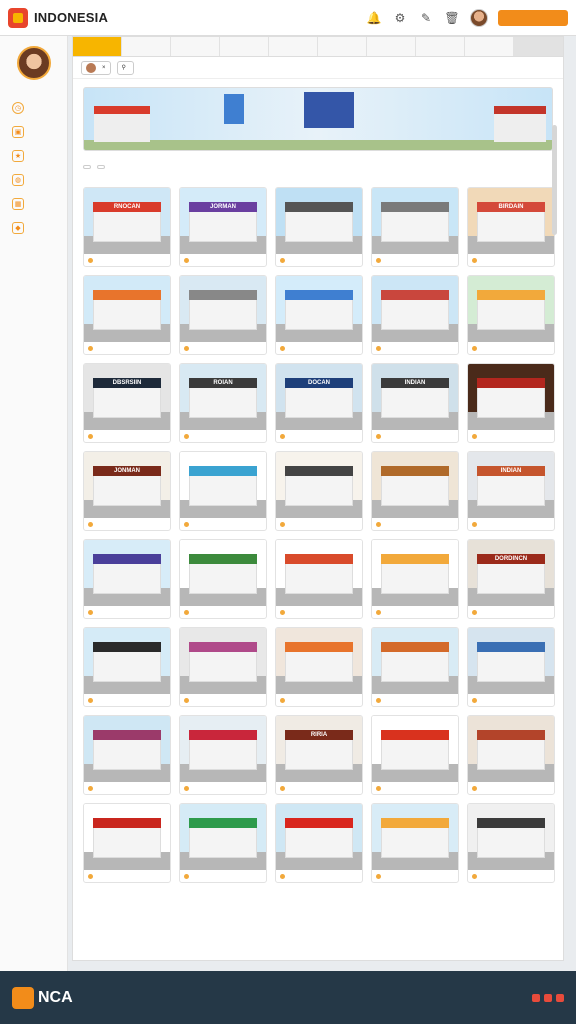 The image size is (576, 1024). What do you see at coordinates (127, 471) in the screenshot?
I see `store-sign: JONMAN` at bounding box center [127, 471].